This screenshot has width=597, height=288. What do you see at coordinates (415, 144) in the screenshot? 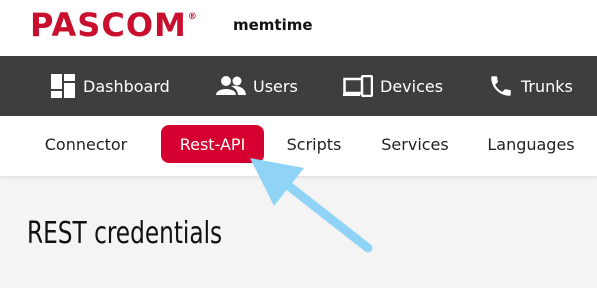
I see `tab-services: Services` at bounding box center [415, 144].